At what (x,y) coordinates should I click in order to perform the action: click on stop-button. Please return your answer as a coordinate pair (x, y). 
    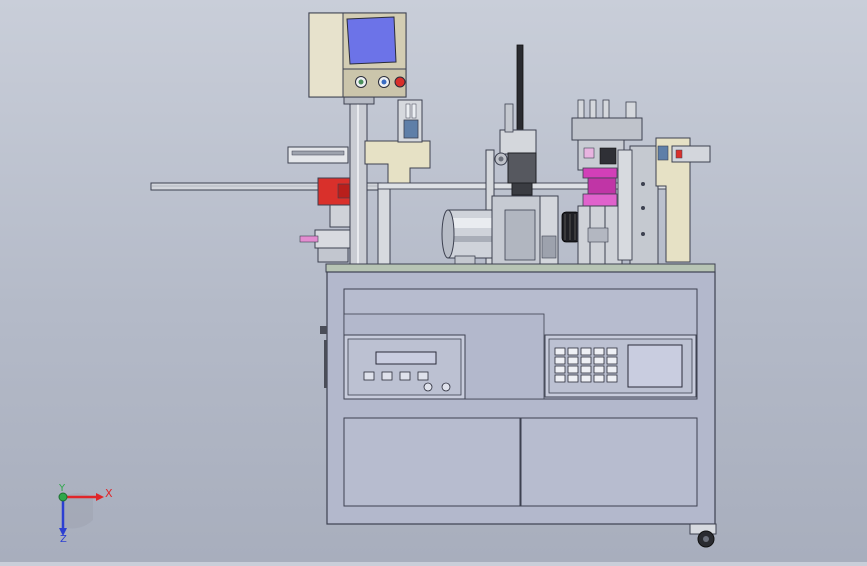
    Looking at the image, I should click on (384, 82).